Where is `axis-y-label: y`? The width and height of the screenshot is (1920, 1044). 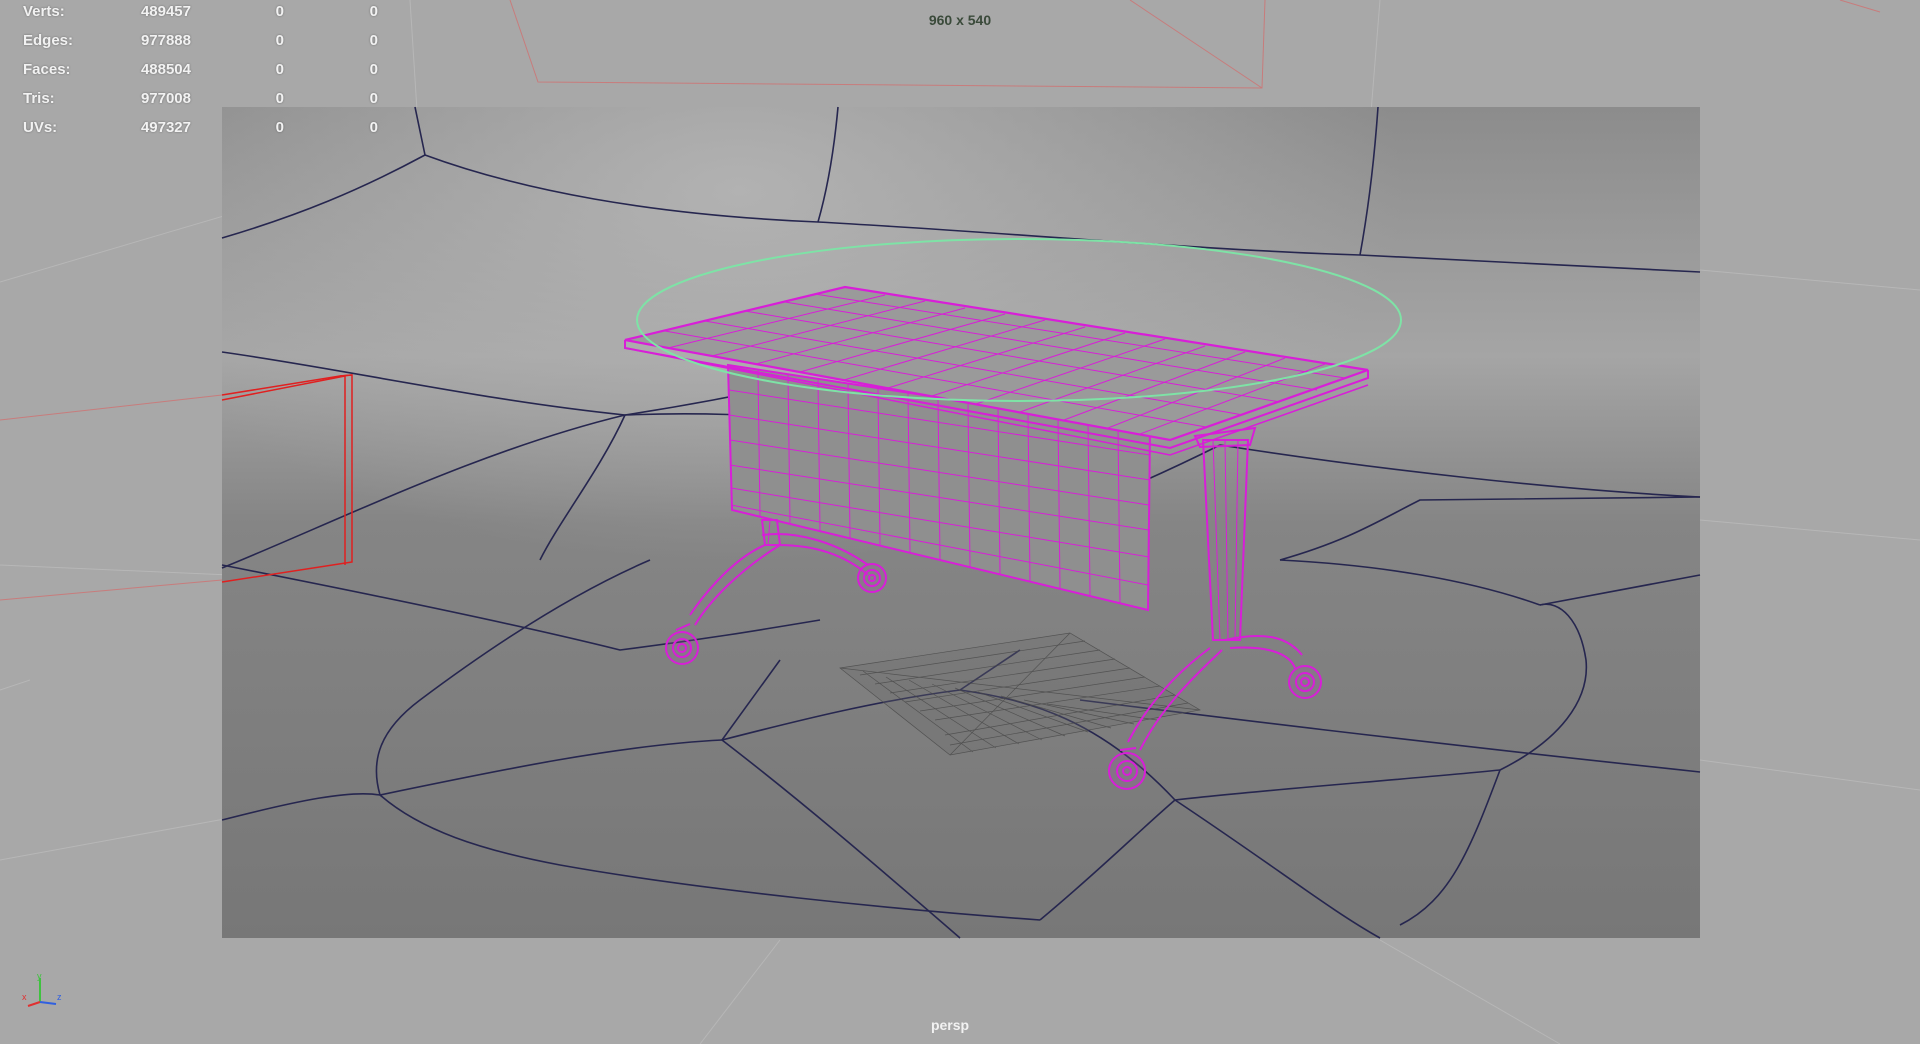
axis-y-label: y is located at coordinates (39, 976).